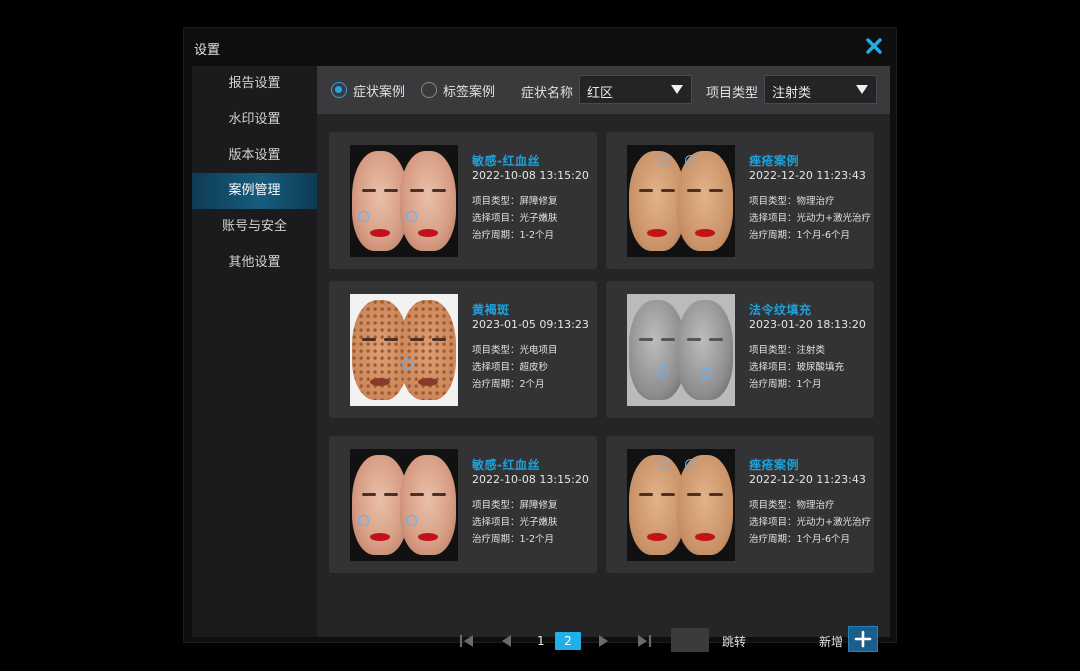 This screenshot has width=1080, height=671. Describe the element at coordinates (254, 120) in the screenshot. I see `sidebar-item-watermark-settings: 水印设置` at that location.